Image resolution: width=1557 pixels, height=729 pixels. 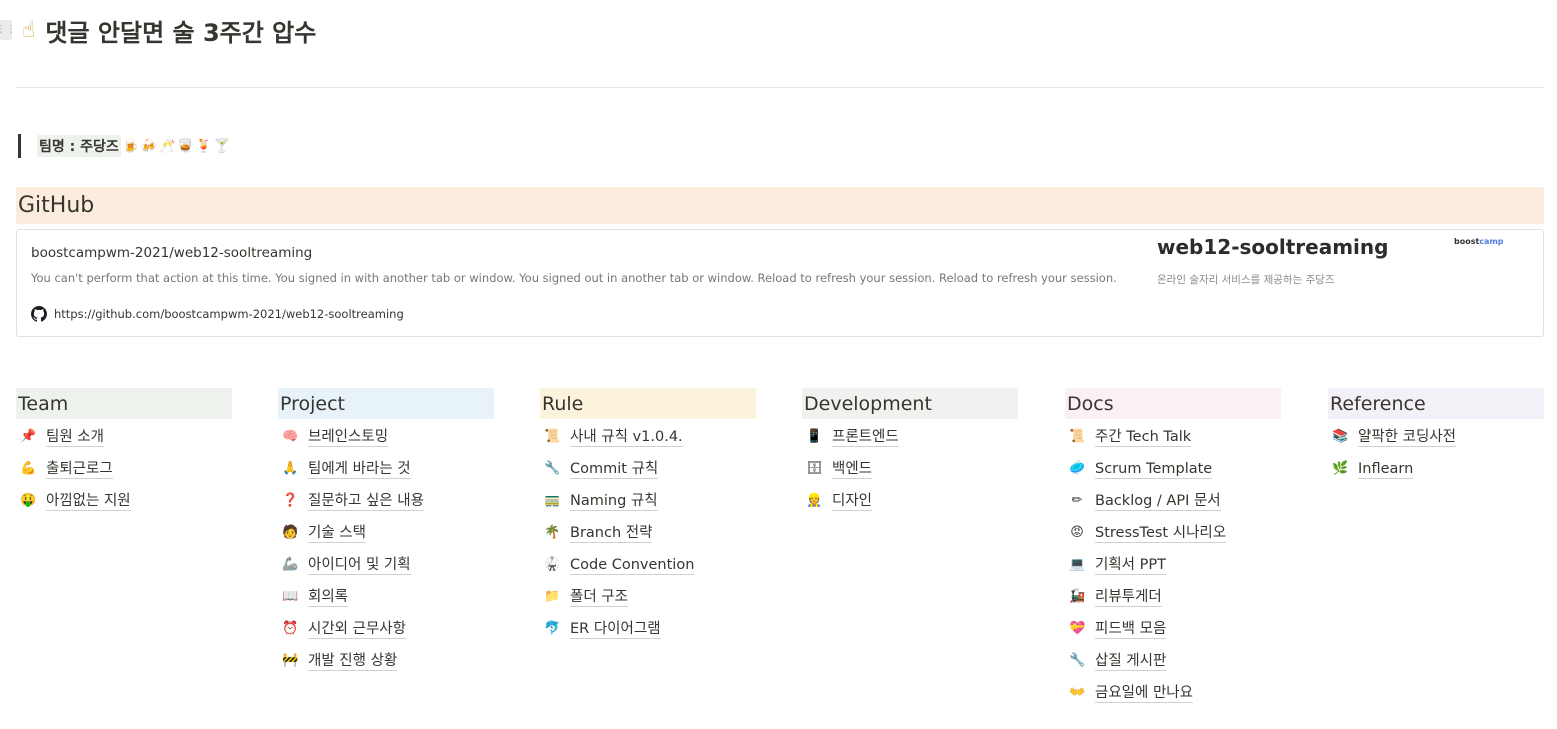 I want to click on team-name-text: 팀명 : 주당즈, so click(x=79, y=146).